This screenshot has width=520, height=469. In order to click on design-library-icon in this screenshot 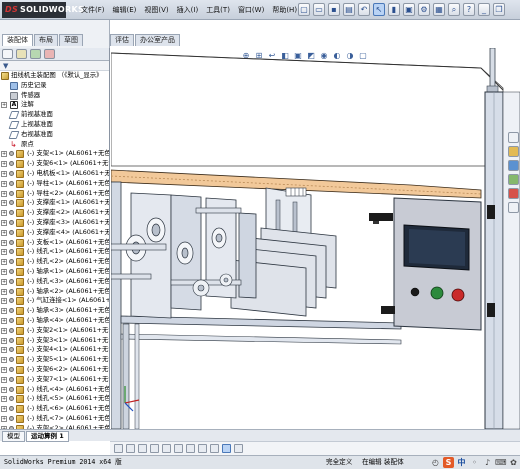, I will do `click(513, 151)`.